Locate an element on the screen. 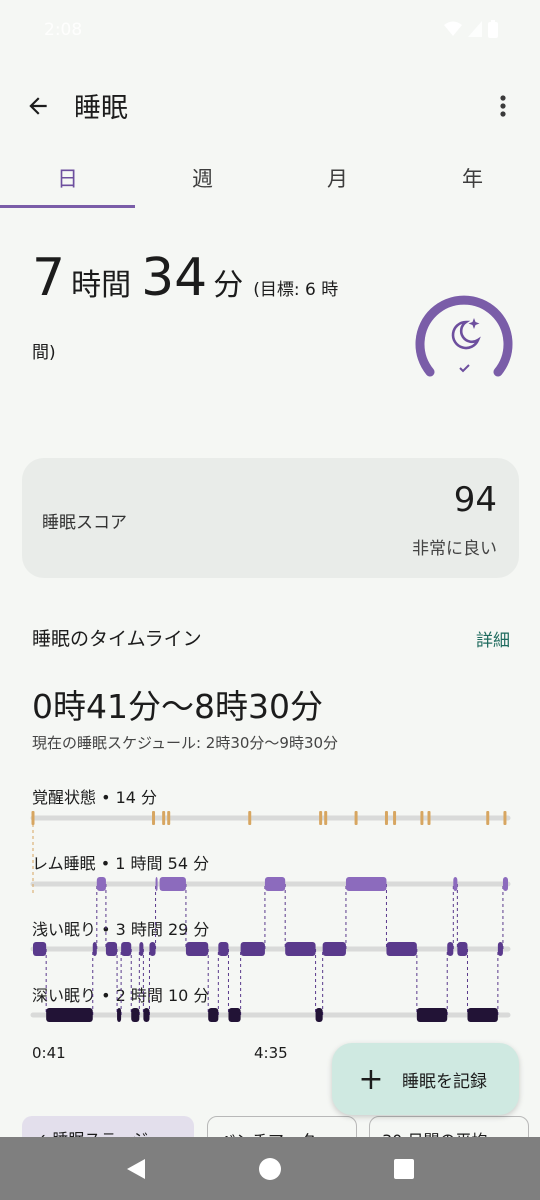 The image size is (540, 1200). timeline-title: 睡眠のタイムライン is located at coordinates (117, 639).